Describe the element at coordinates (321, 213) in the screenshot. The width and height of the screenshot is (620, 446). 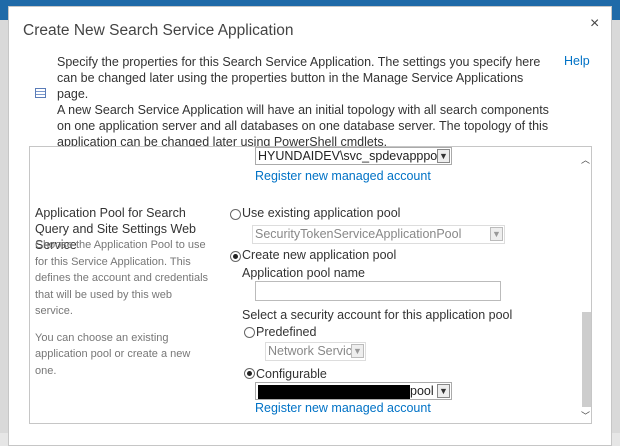
I see `use-existing-pool-label: Use existing application pool` at that location.